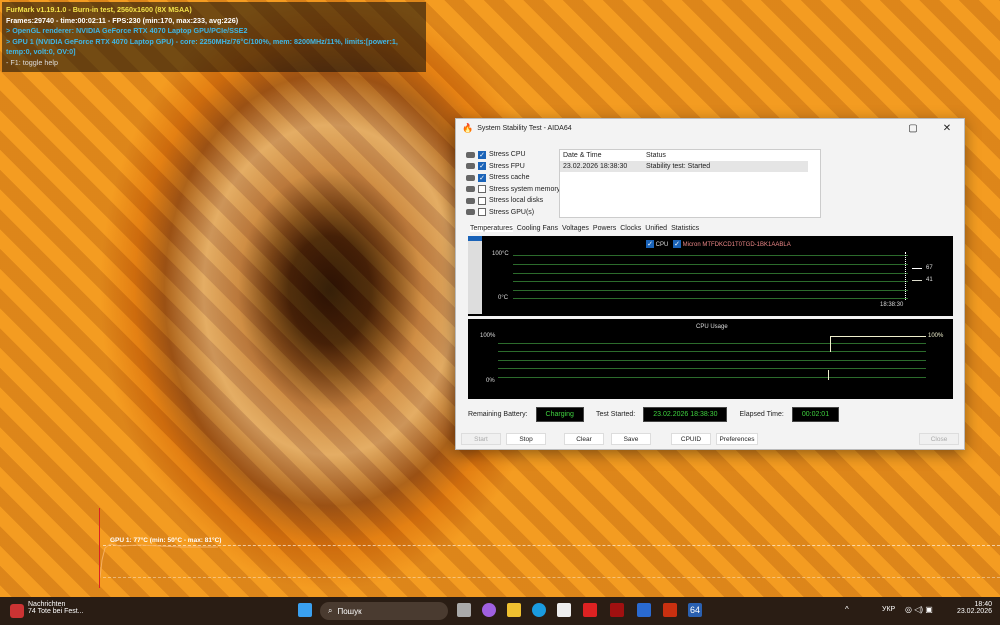  What do you see at coordinates (509, 178) in the screenshot?
I see `option-label: Stress cache` at bounding box center [509, 178].